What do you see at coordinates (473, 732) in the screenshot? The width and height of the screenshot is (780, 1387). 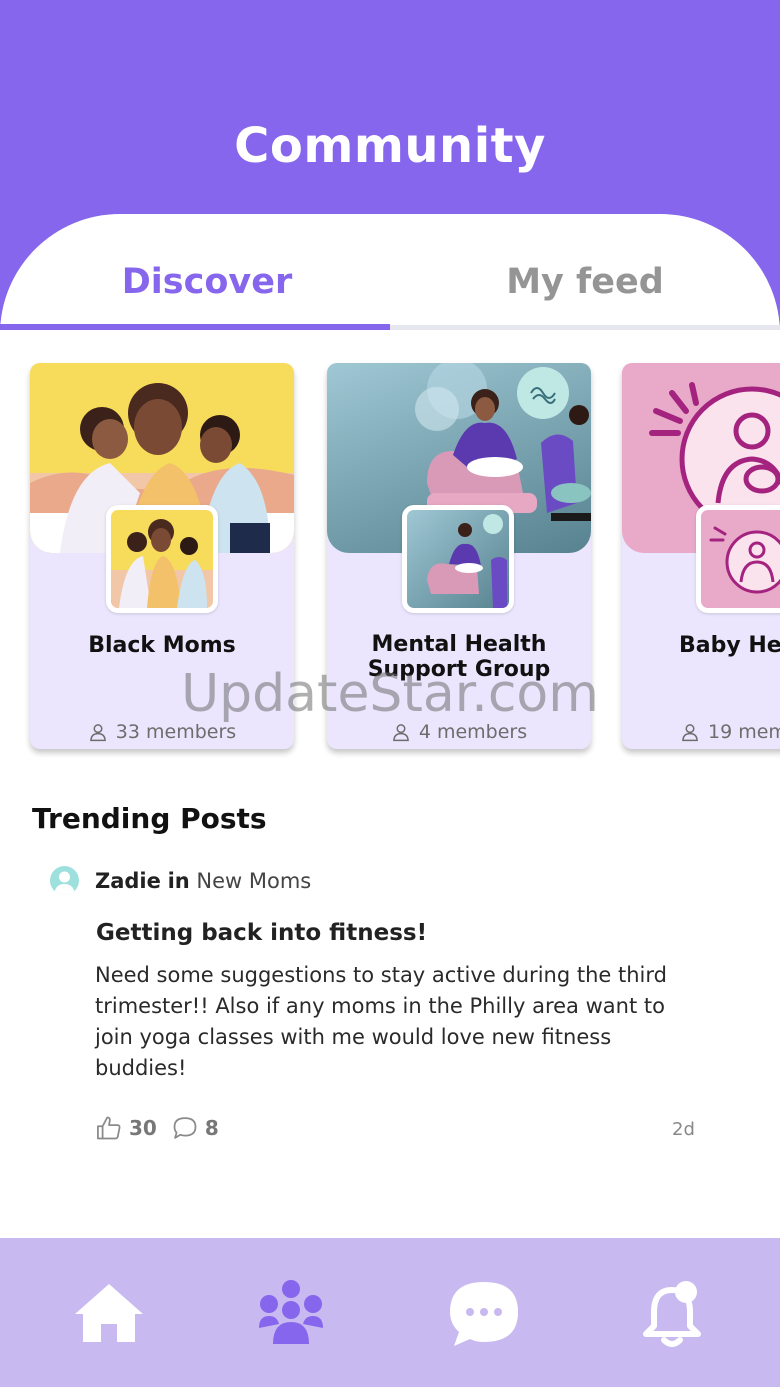 I see `member-count-label: 4 members` at bounding box center [473, 732].